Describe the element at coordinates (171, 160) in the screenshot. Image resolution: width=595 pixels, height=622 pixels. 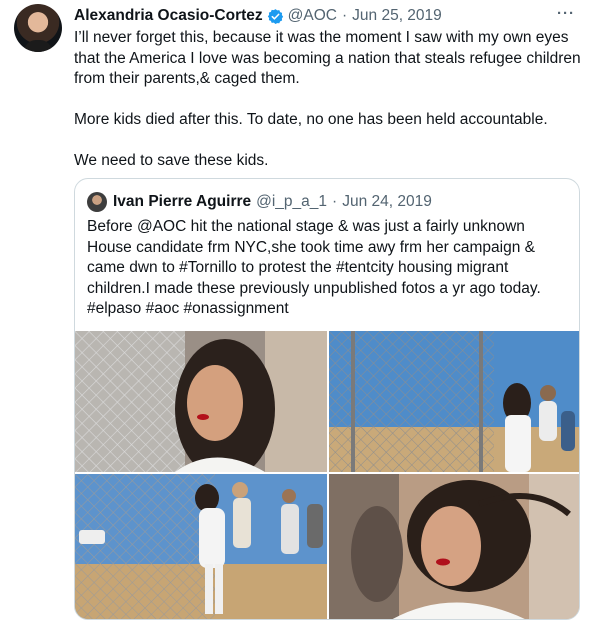
I see `tweet-paragraph: We need to save these kids.` at that location.